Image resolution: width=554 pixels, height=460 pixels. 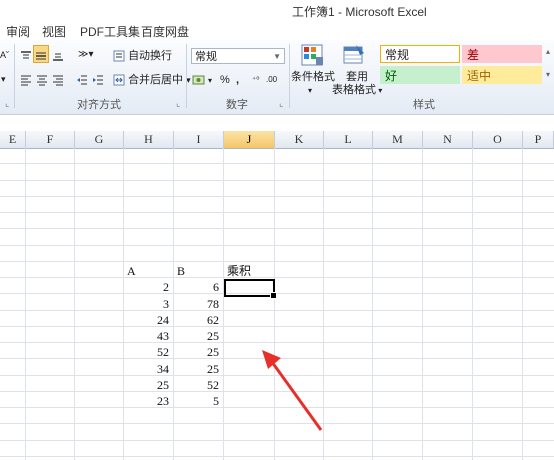 I want to click on alignment-group-label: 对齐方式, so click(x=99, y=105).